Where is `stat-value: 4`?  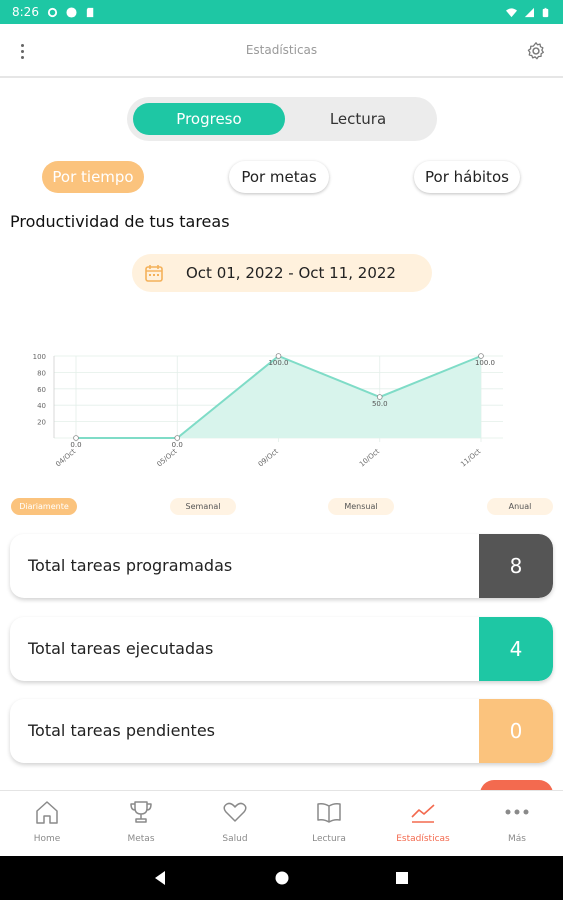
stat-value: 4 is located at coordinates (516, 649).